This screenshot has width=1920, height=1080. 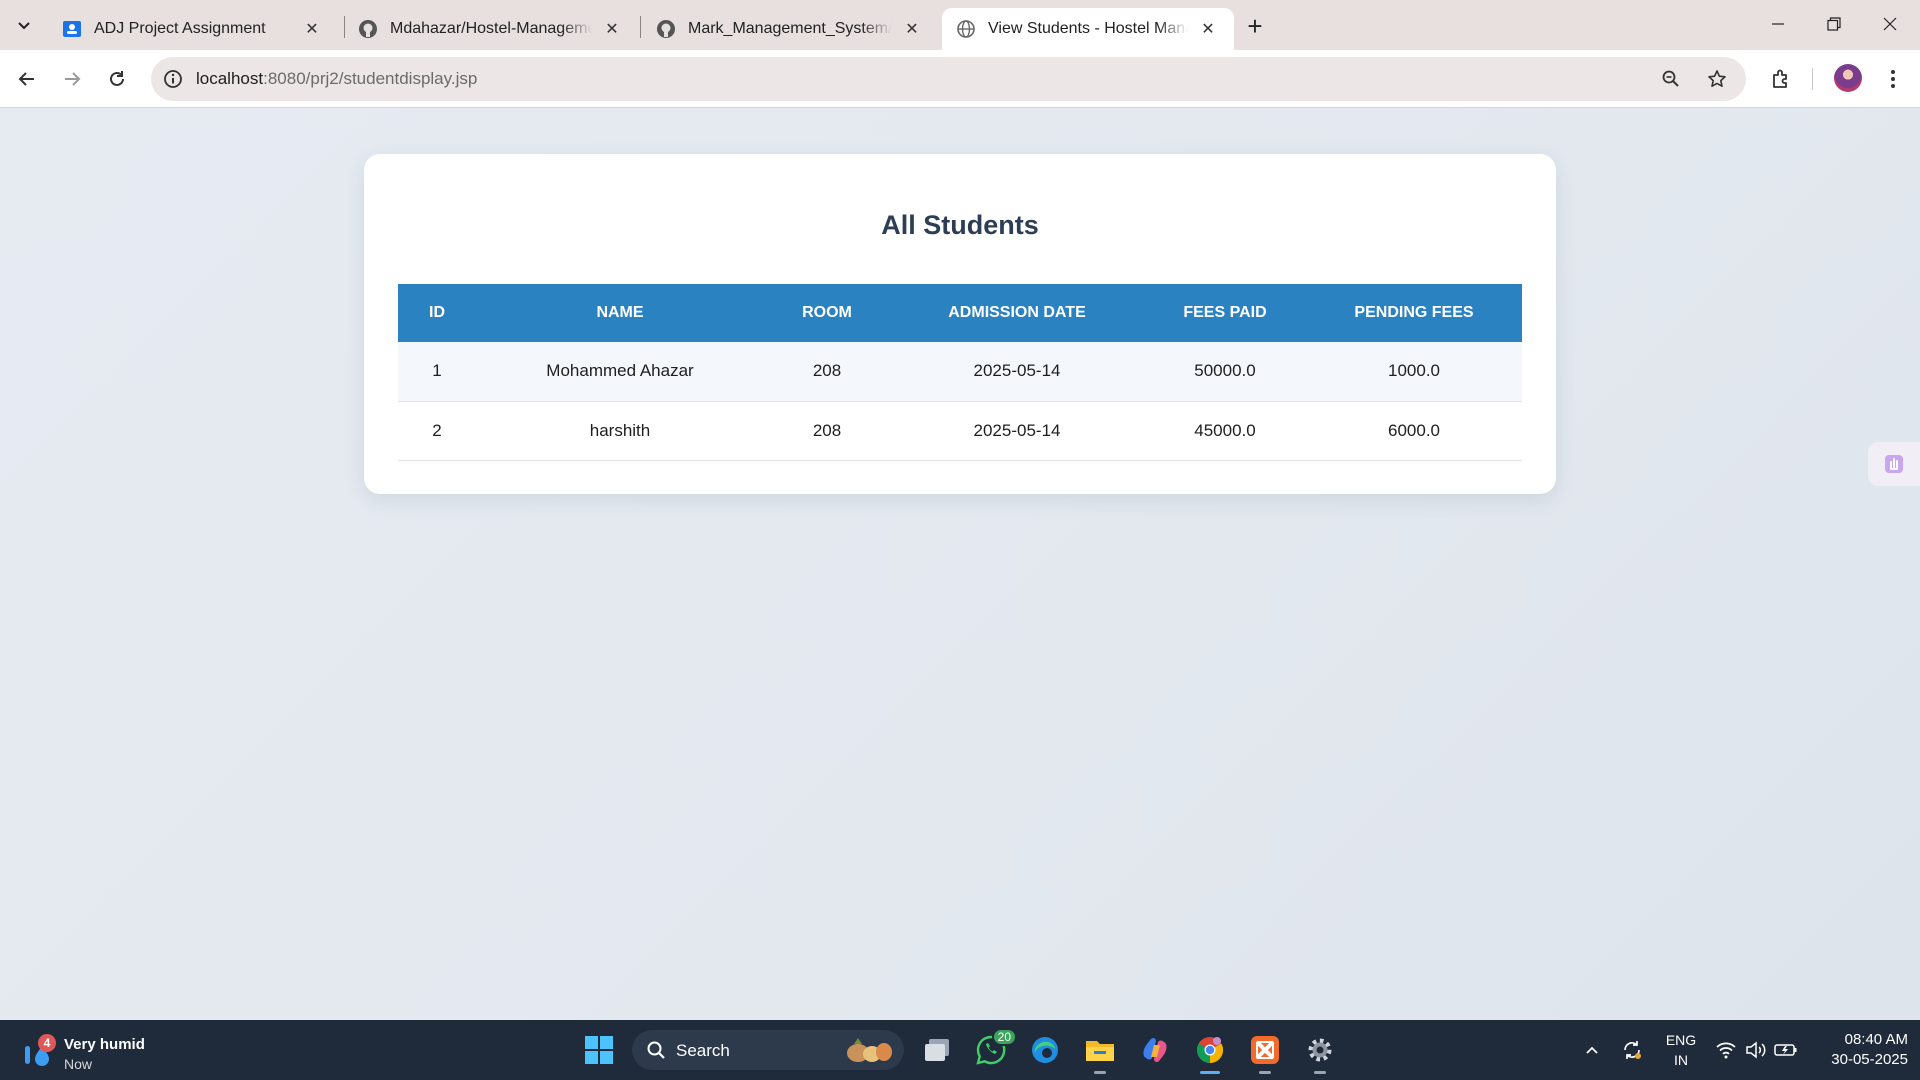 I want to click on tab-title: Mdahazar/Hostel-Management, so click(x=491, y=28).